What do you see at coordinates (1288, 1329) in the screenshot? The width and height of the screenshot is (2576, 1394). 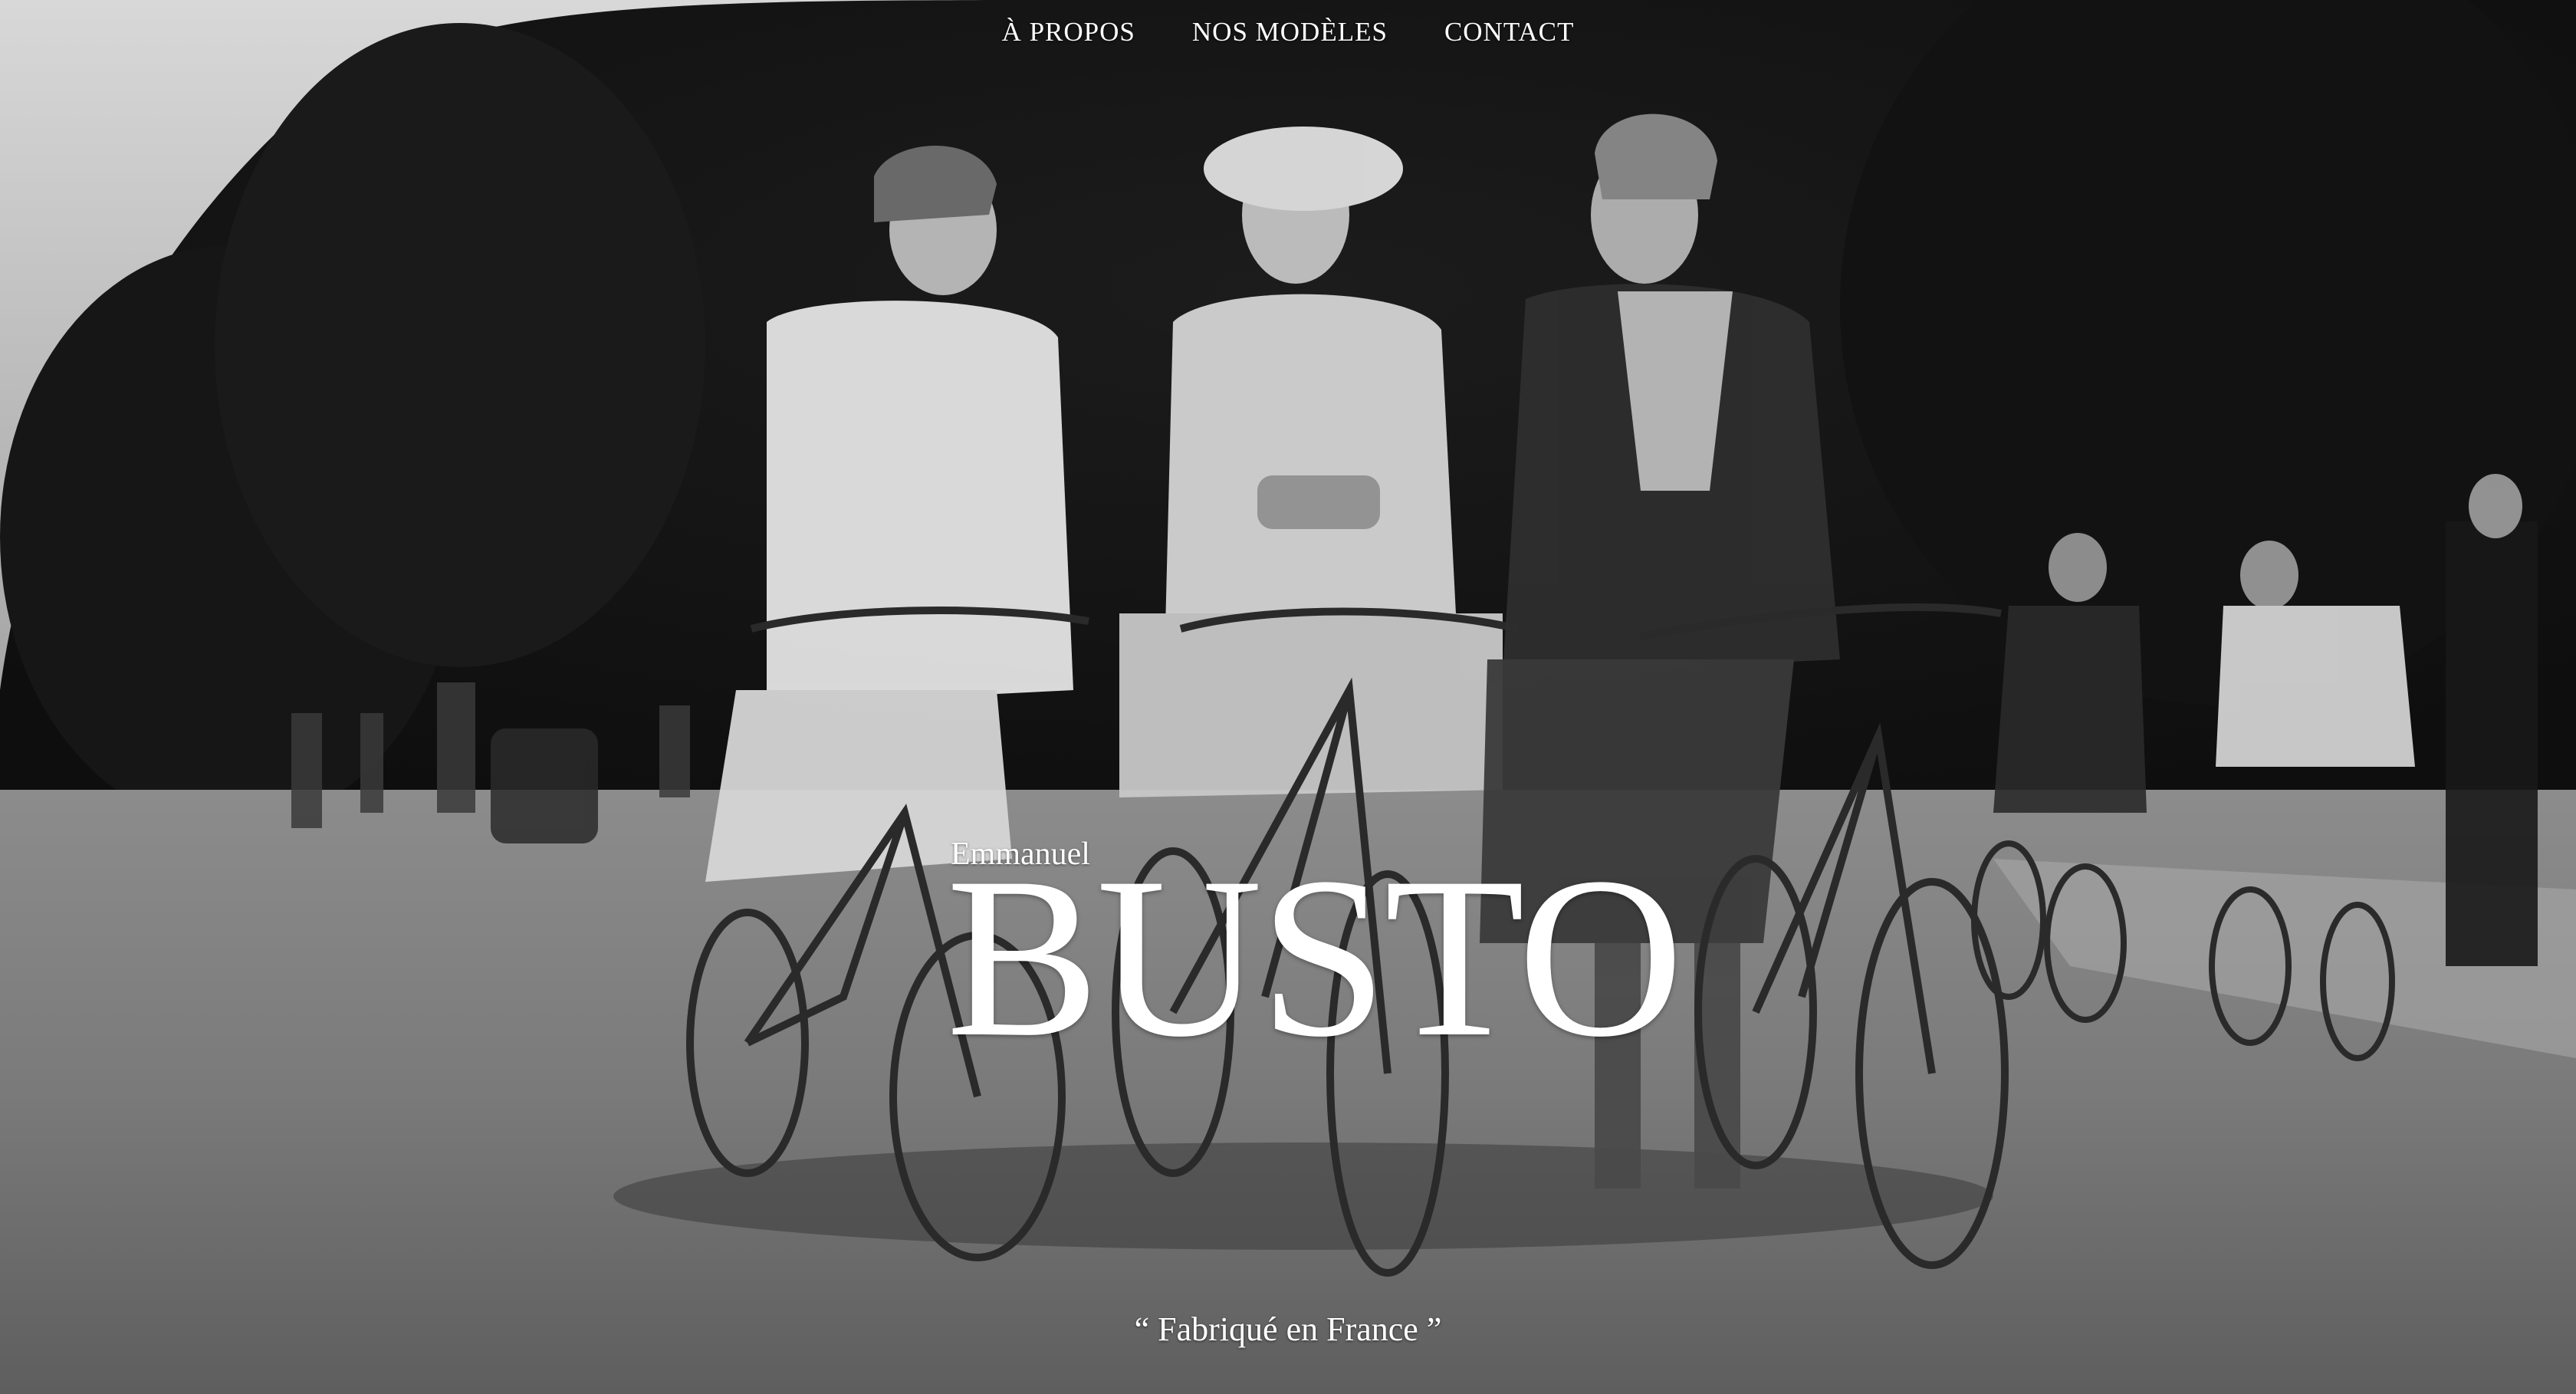 I see `tagline: “ Fabriqué en France ”` at bounding box center [1288, 1329].